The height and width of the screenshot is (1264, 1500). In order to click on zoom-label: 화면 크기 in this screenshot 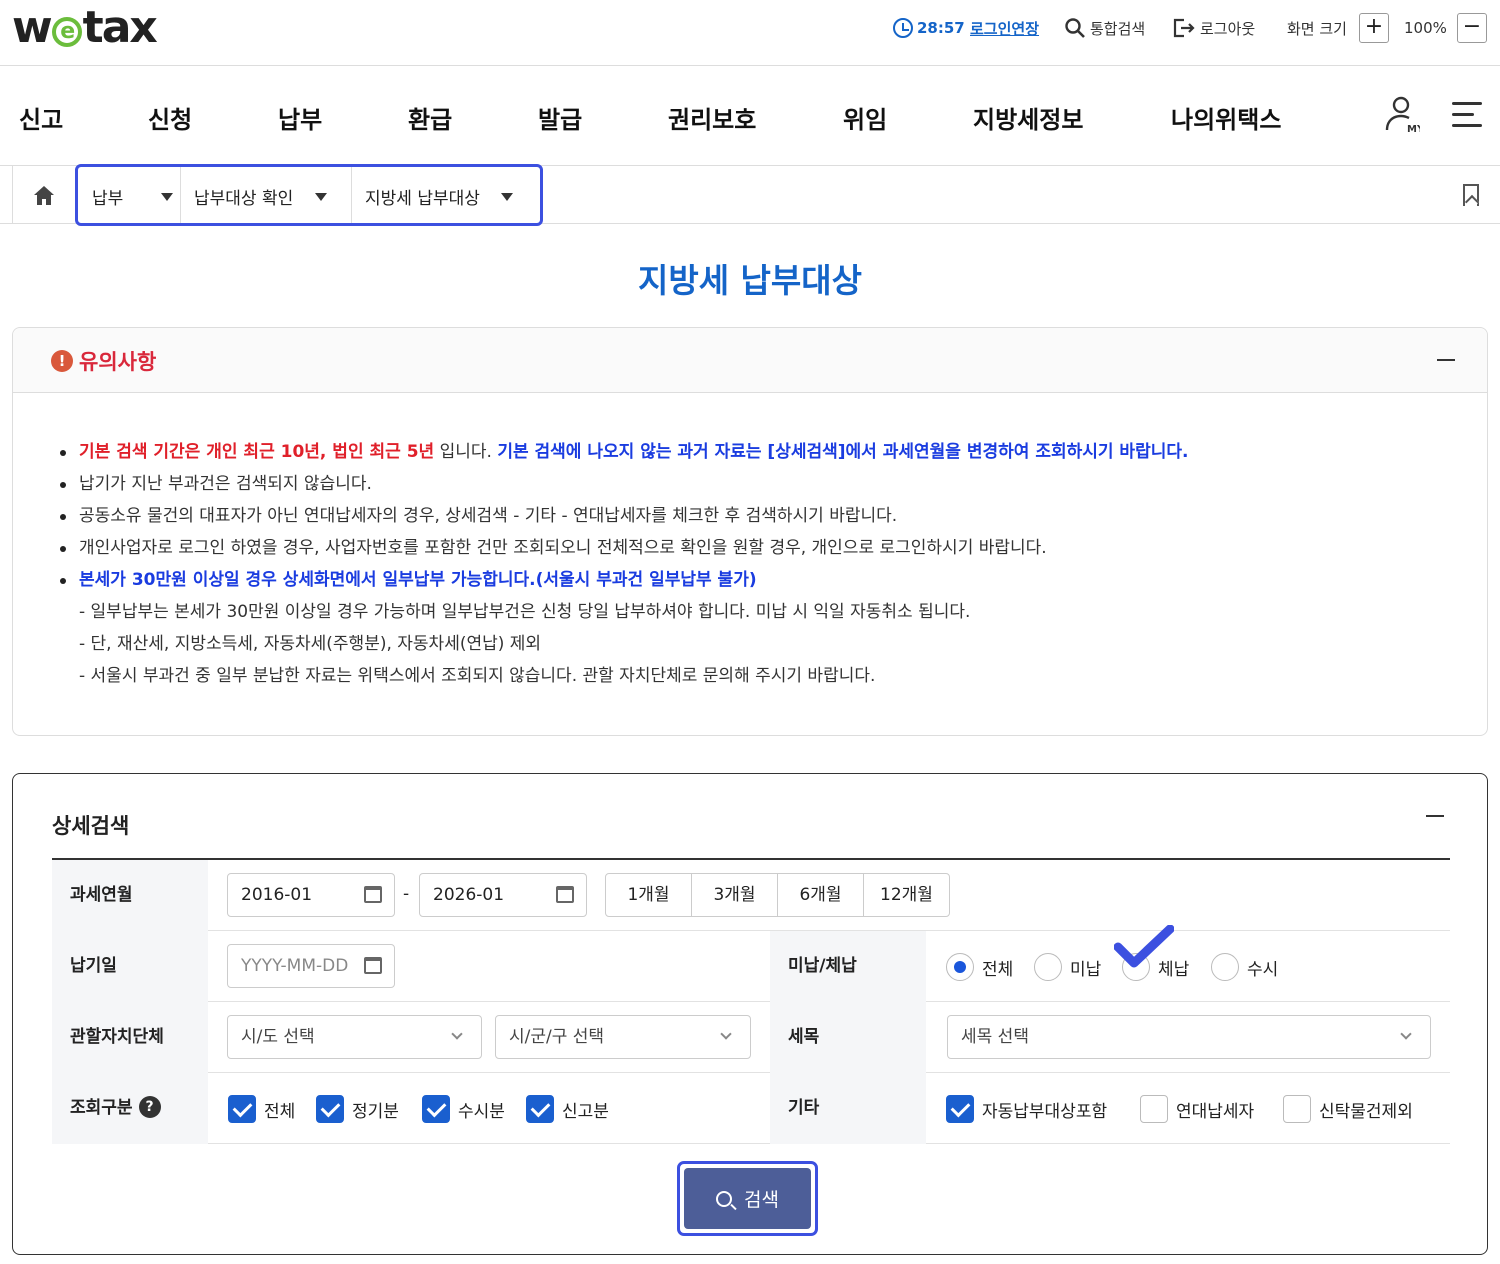, I will do `click(1317, 28)`.